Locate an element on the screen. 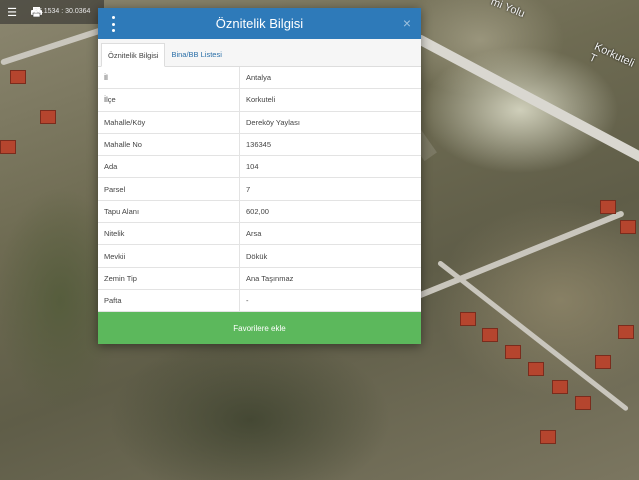  row-key: Zemin Tip is located at coordinates (169, 278).